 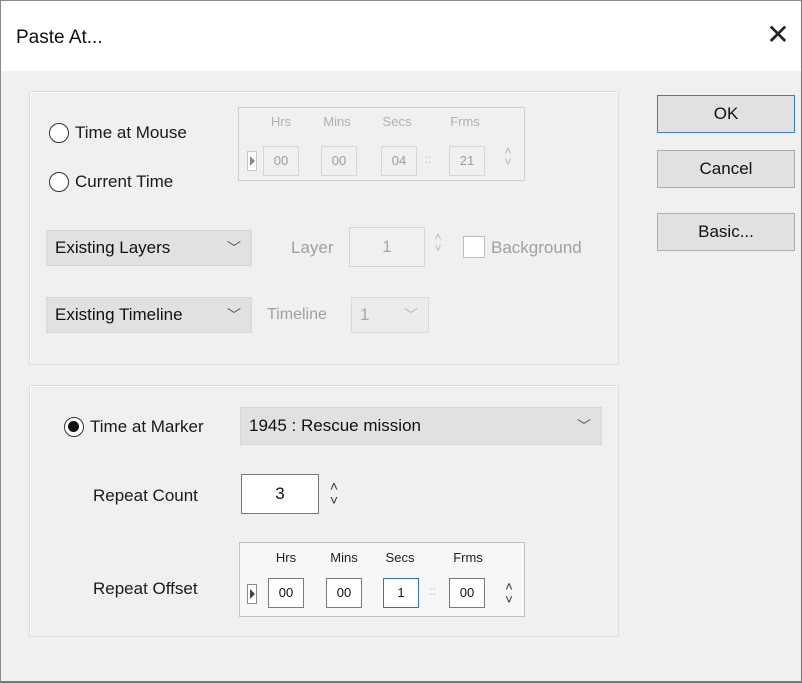 What do you see at coordinates (113, 247) in the screenshot?
I see `layers-select-value: Existing Layers` at bounding box center [113, 247].